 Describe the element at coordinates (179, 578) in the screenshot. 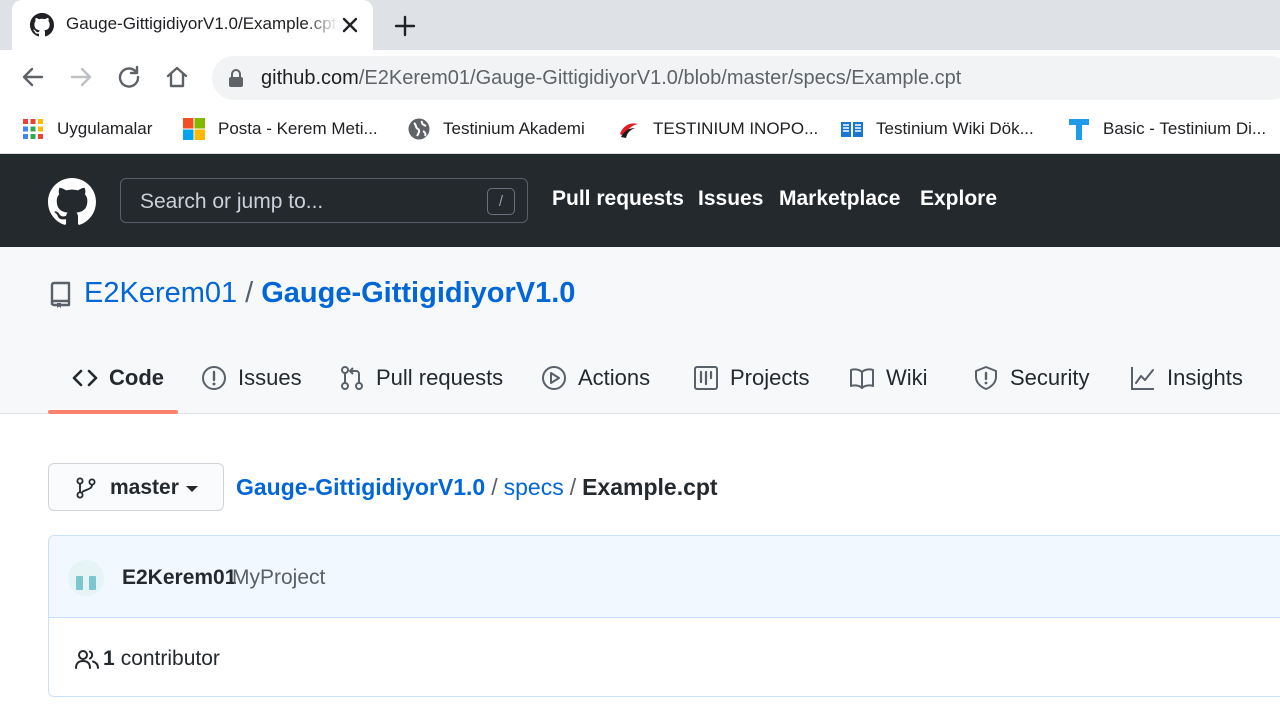

I see `commit-author-link: E2Kerem01` at that location.